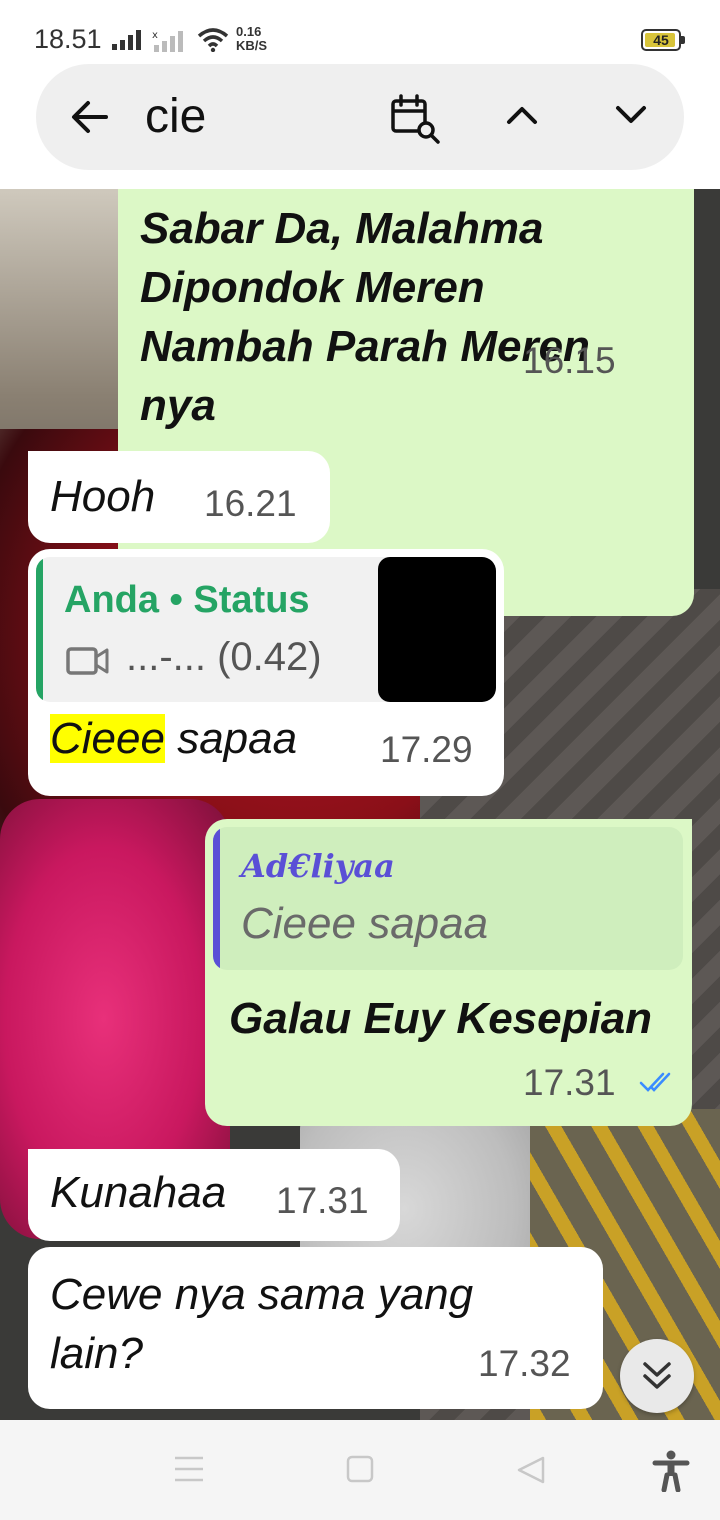  Describe the element at coordinates (426, 749) in the screenshot. I see `message-time: 17.29` at that location.